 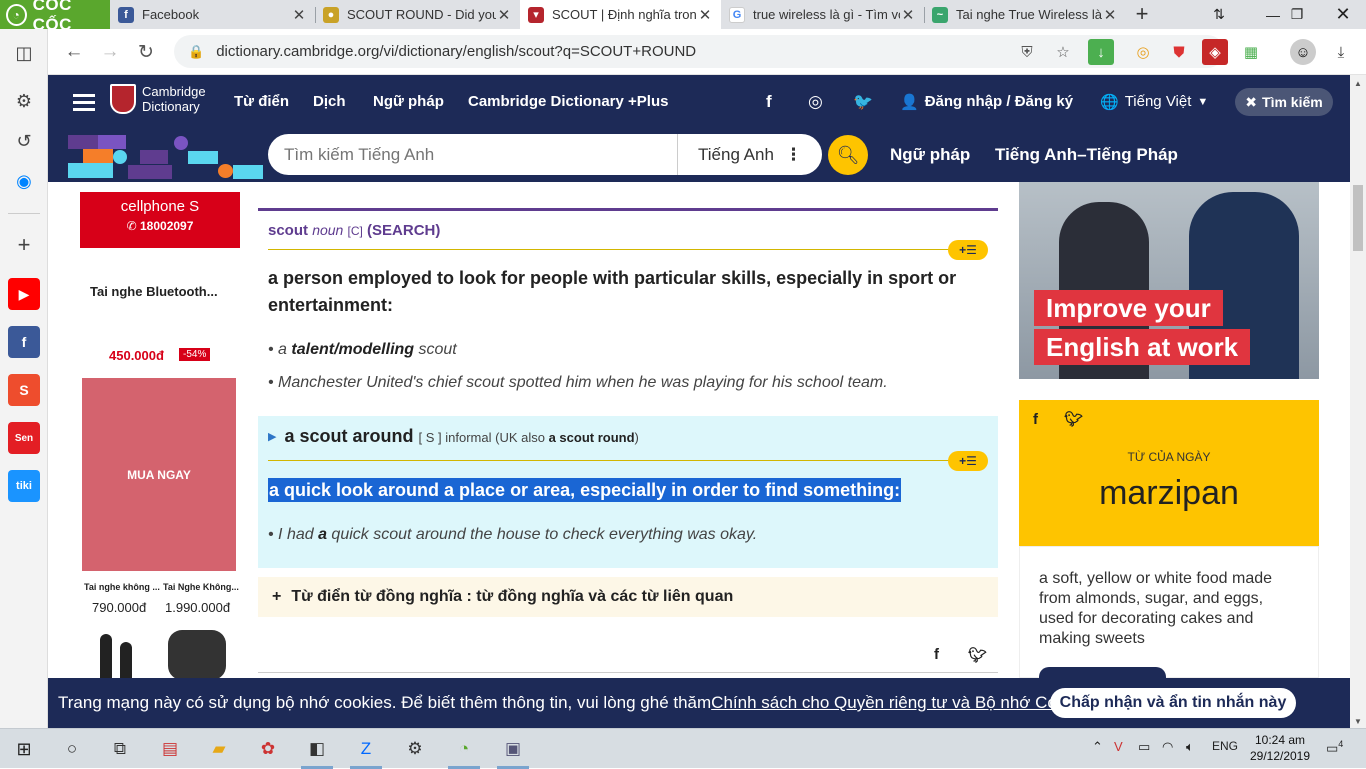 What do you see at coordinates (936, 654) in the screenshot?
I see `share-facebook-icon: f` at bounding box center [936, 654].